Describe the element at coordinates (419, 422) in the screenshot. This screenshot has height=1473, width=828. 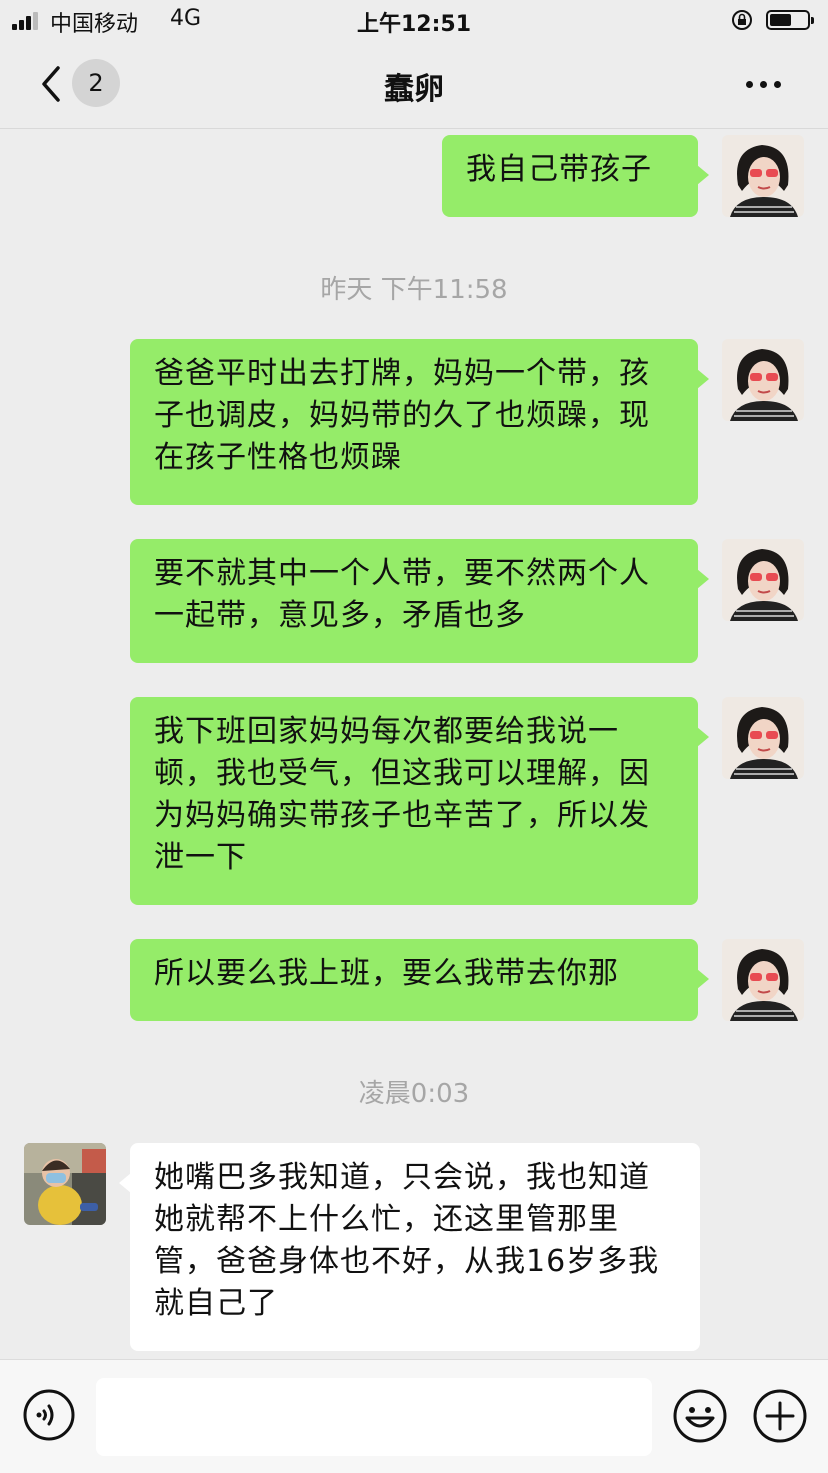
I see `outgoing-message: 爸爸平时出去打牌，妈妈一个带，孩子也调皮，妈妈带的久了也烦躁，现在孩子性格也烦躁` at that location.